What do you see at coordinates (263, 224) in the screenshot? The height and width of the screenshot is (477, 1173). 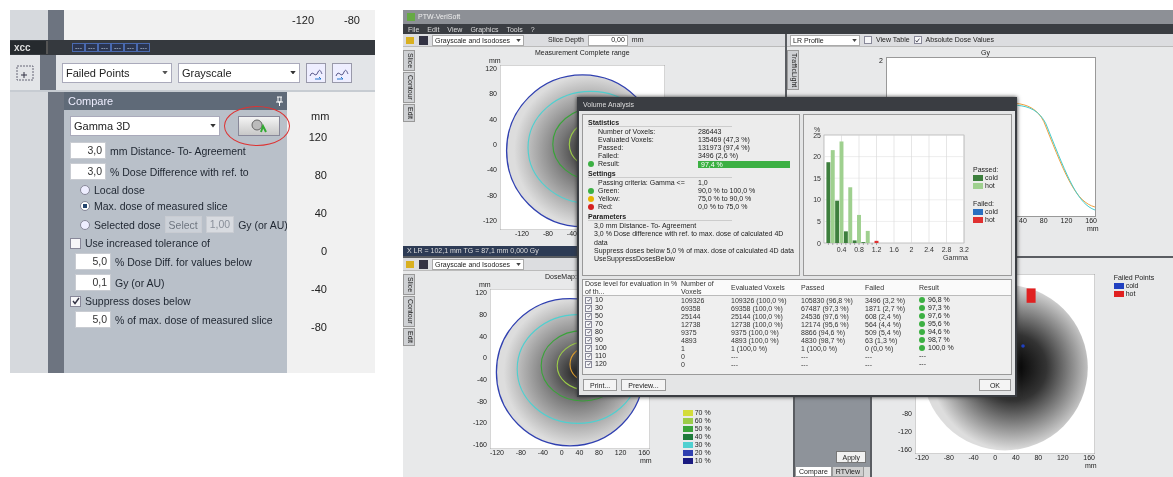 I see `unit-label: Gy (or AU)` at bounding box center [263, 224].